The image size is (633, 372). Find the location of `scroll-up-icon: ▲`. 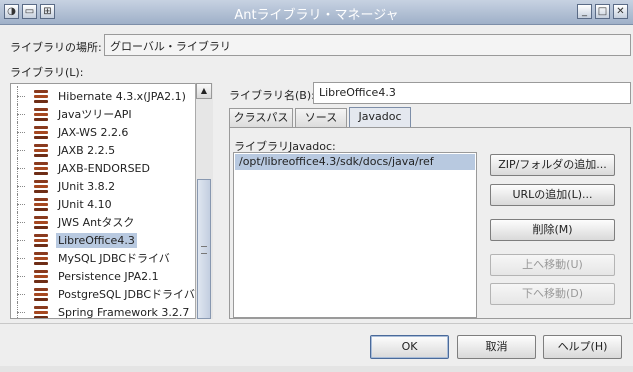

scroll-up-icon: ▲ is located at coordinates (204, 91).